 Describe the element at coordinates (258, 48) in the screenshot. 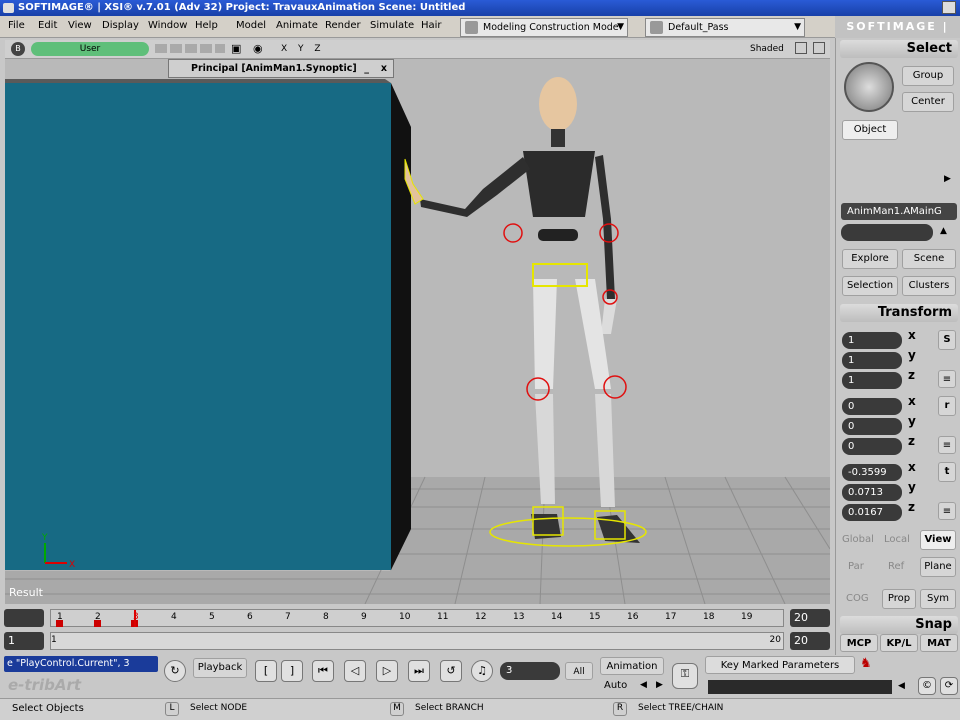

I see `eye-icon: ◉` at that location.